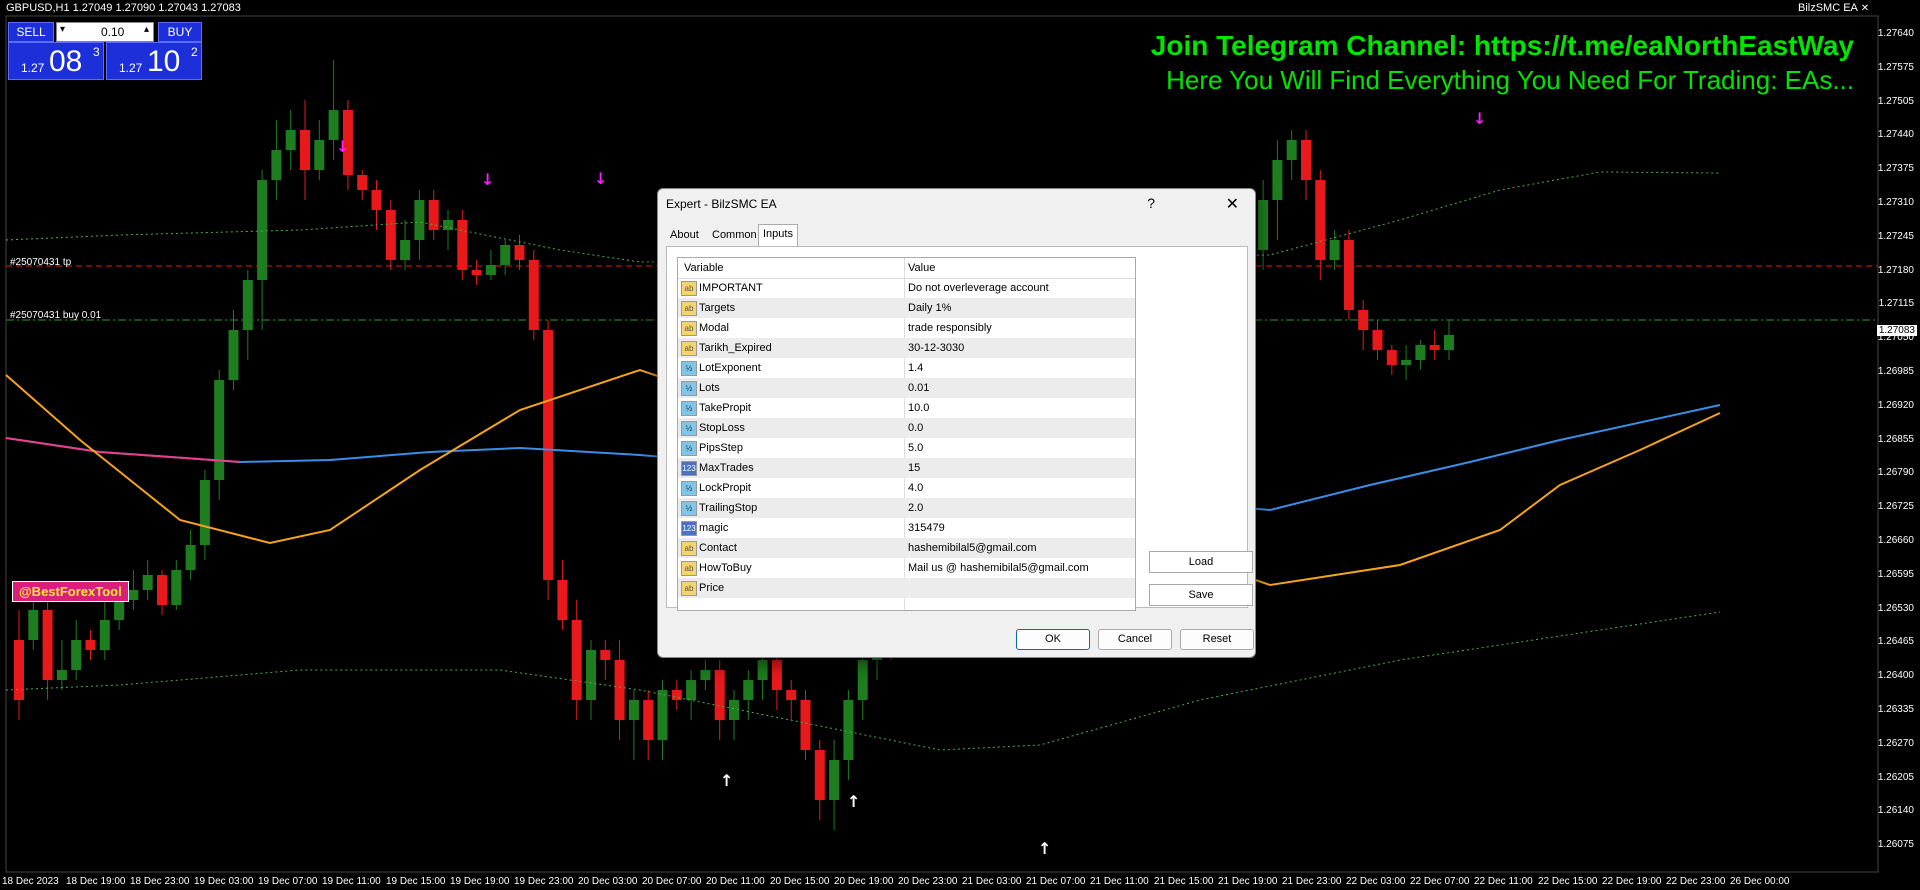 This screenshot has width=1920, height=890. What do you see at coordinates (906, 328) in the screenshot?
I see `input-row: ab Modal trade responsibly` at bounding box center [906, 328].